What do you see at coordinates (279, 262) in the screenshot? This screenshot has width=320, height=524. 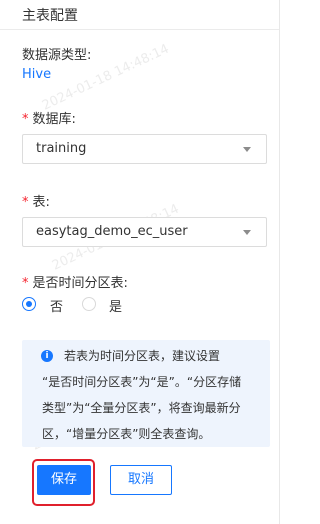 I see `divider` at bounding box center [279, 262].